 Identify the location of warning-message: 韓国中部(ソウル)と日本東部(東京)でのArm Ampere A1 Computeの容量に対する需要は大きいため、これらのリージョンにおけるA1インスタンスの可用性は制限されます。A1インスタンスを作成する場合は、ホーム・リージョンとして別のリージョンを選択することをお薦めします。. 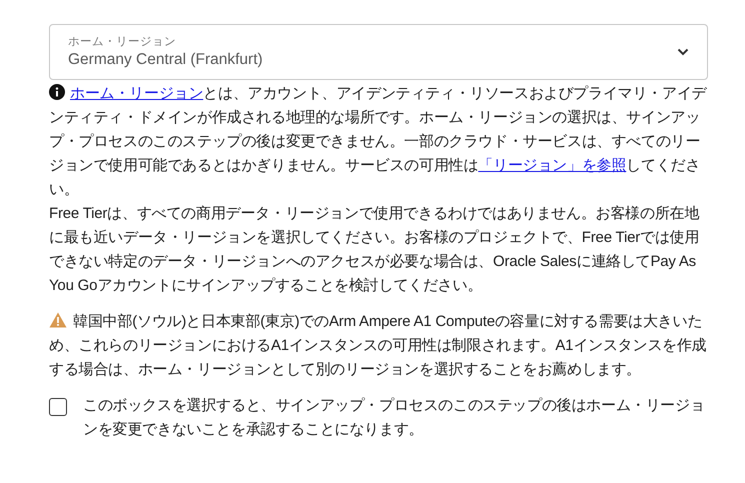
(378, 345).